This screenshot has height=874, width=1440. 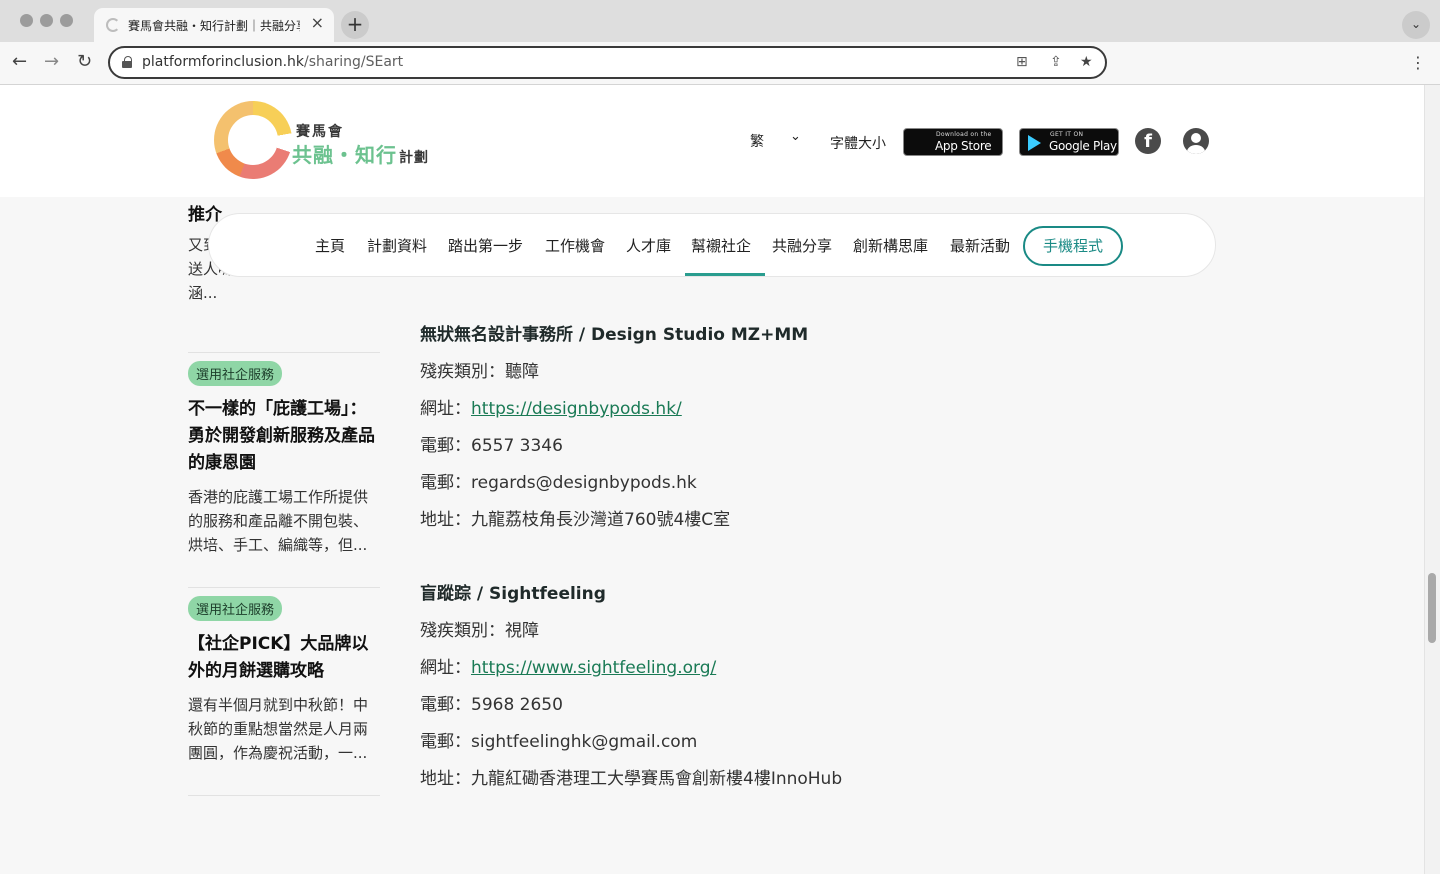 I want to click on nav-item-sharing: 共融分享, so click(x=802, y=245).